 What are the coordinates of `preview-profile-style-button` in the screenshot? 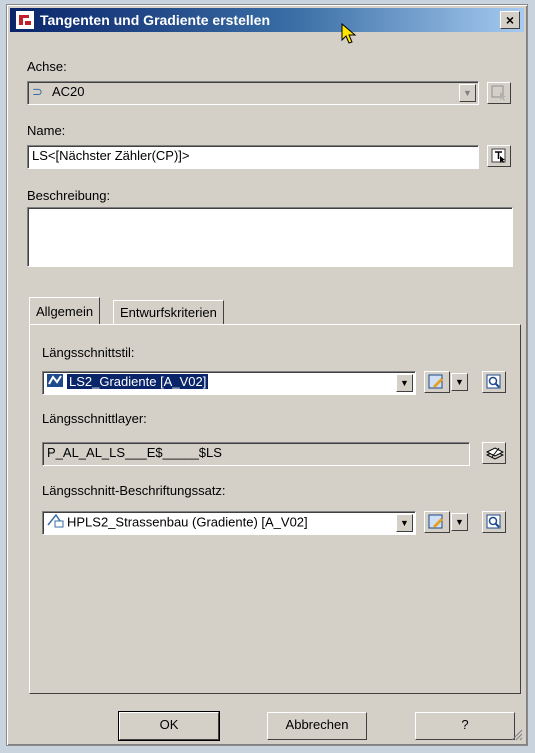 It's located at (494, 382).